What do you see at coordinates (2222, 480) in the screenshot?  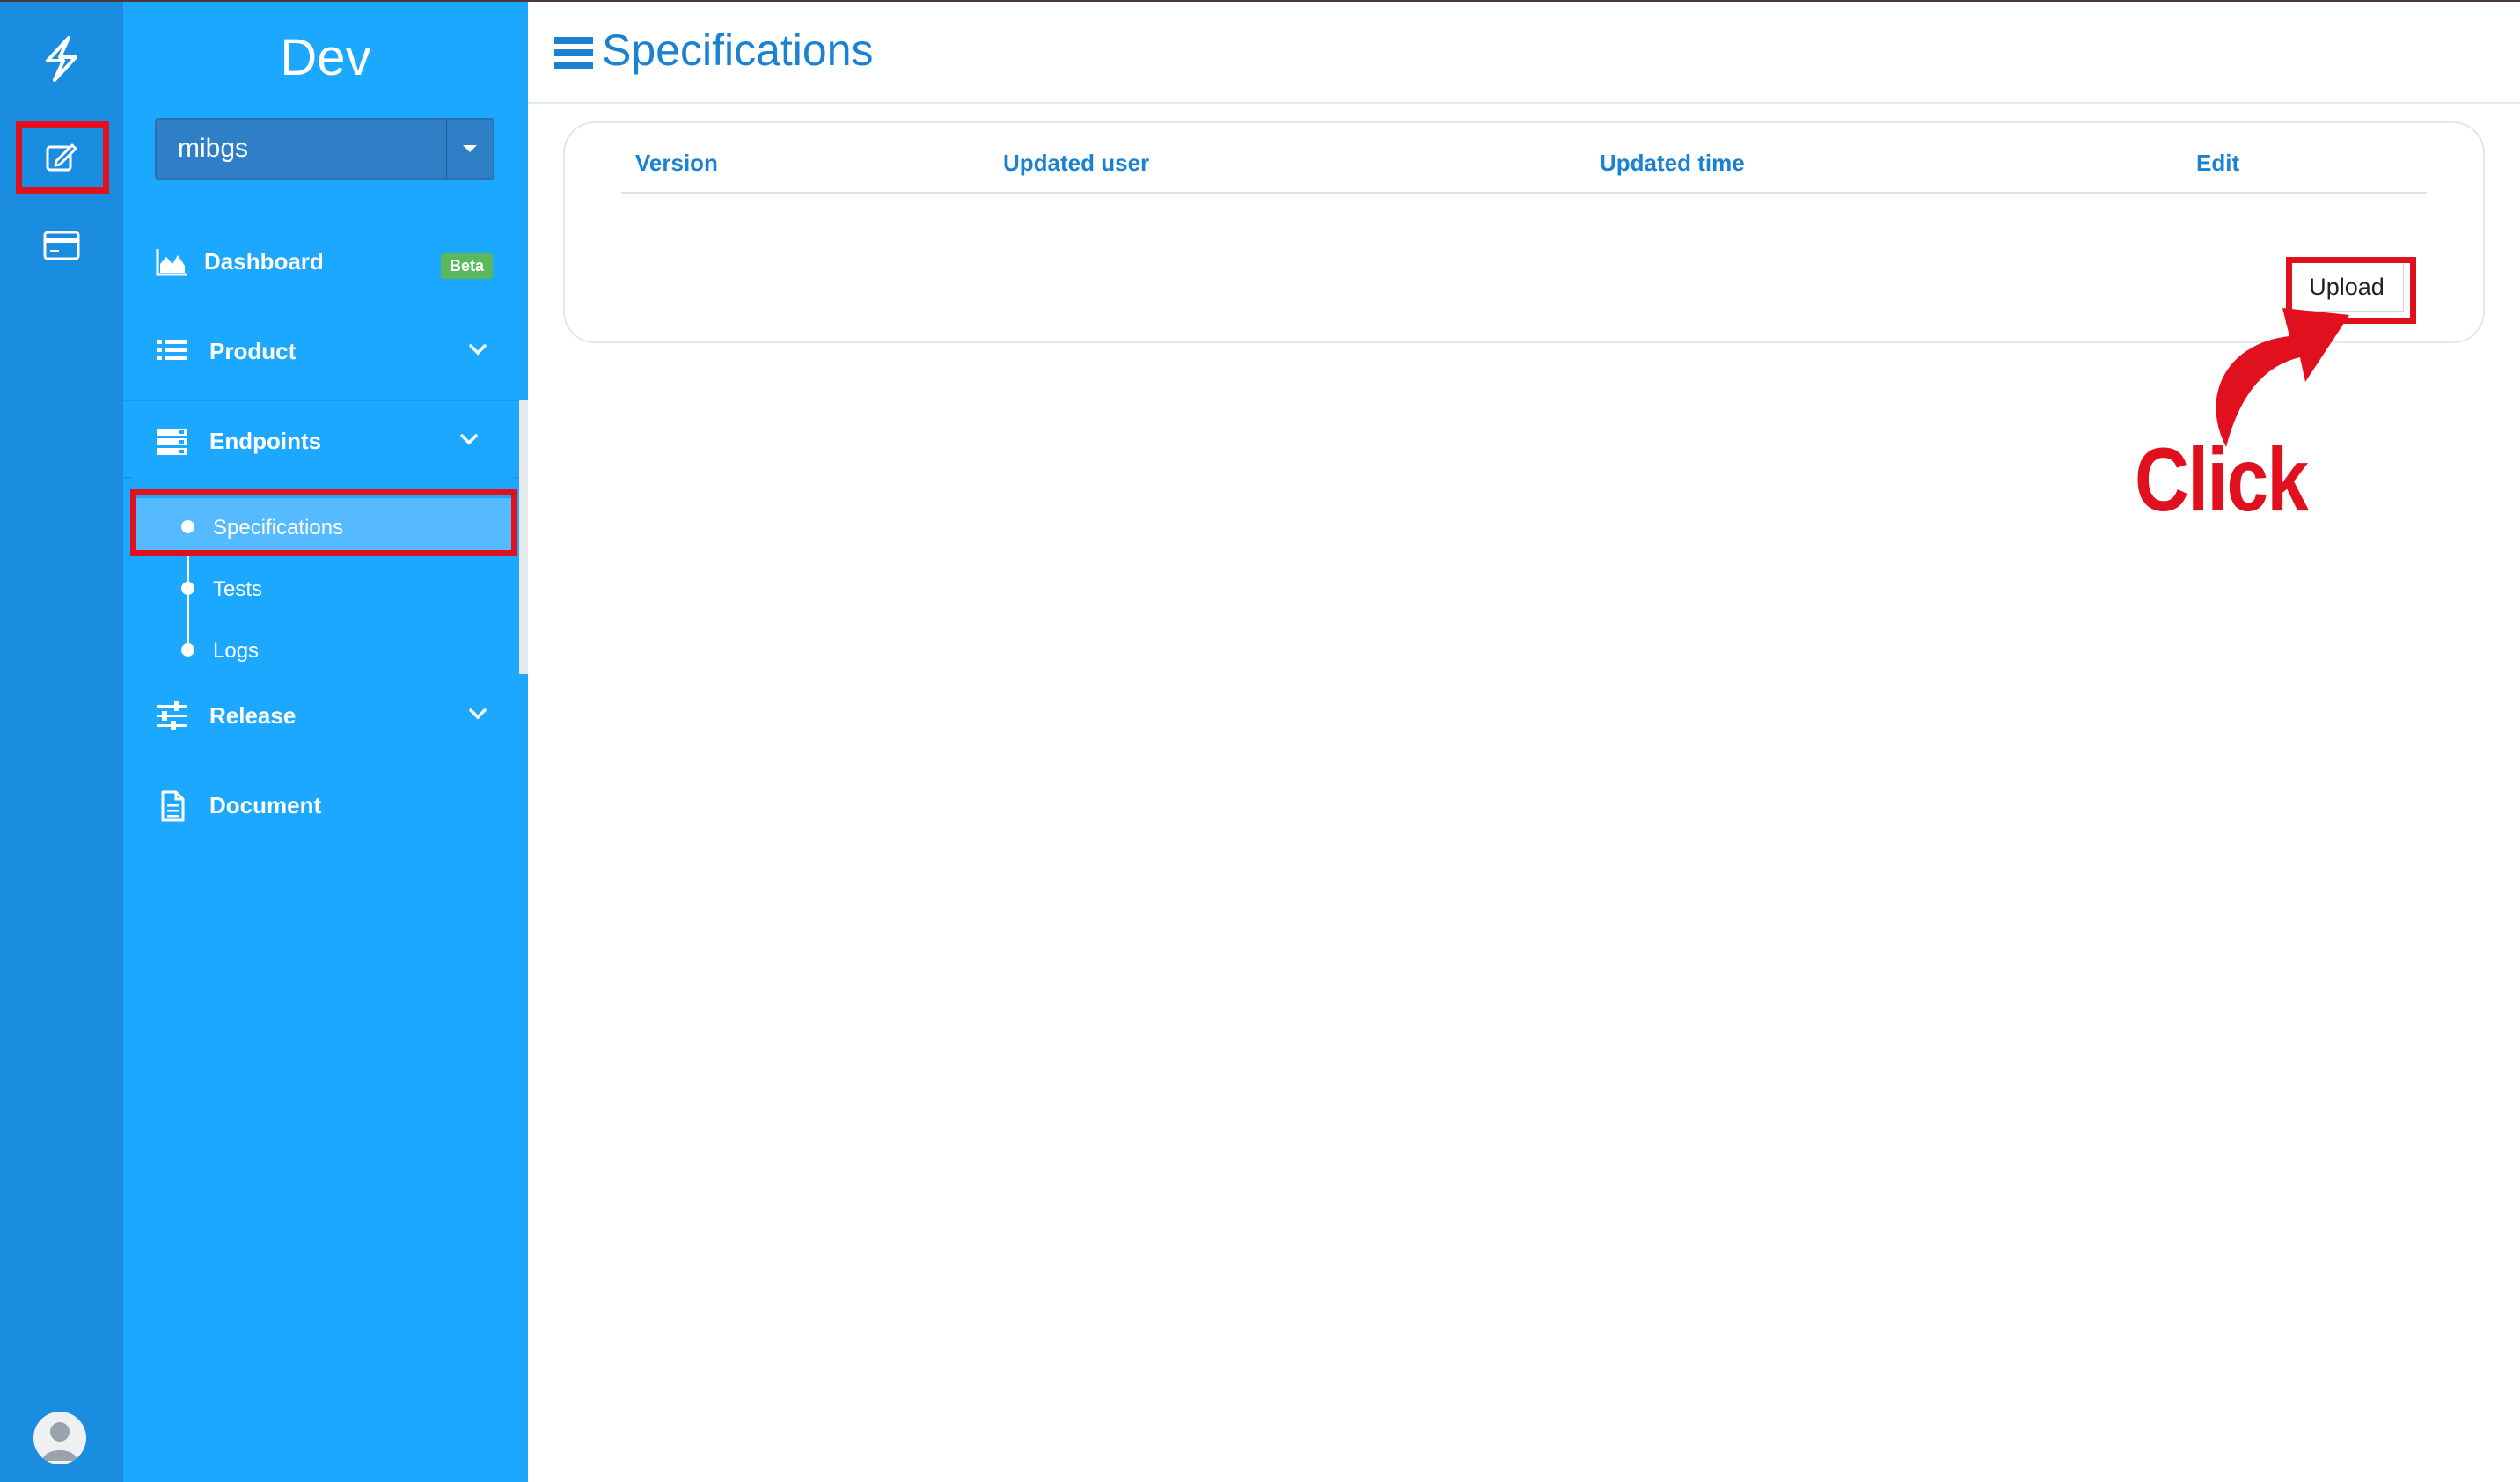 I see `click-callout: Click` at bounding box center [2222, 480].